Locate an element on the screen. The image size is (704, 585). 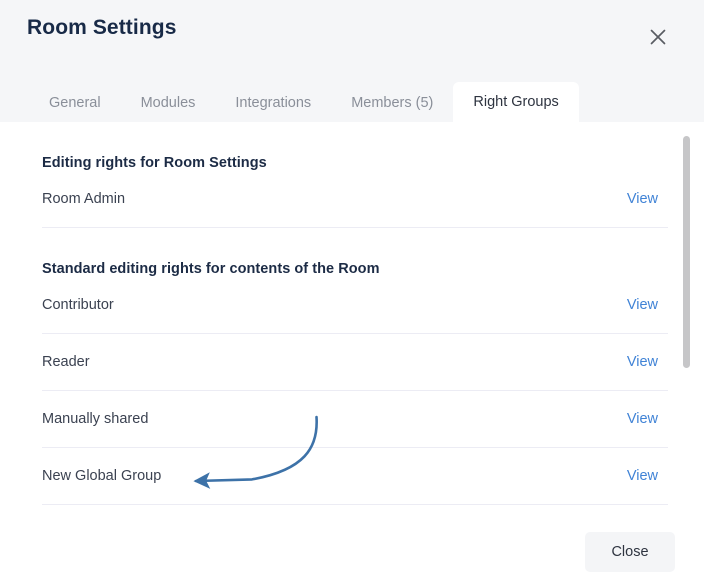
tab-label: Members (5) is located at coordinates (392, 103).